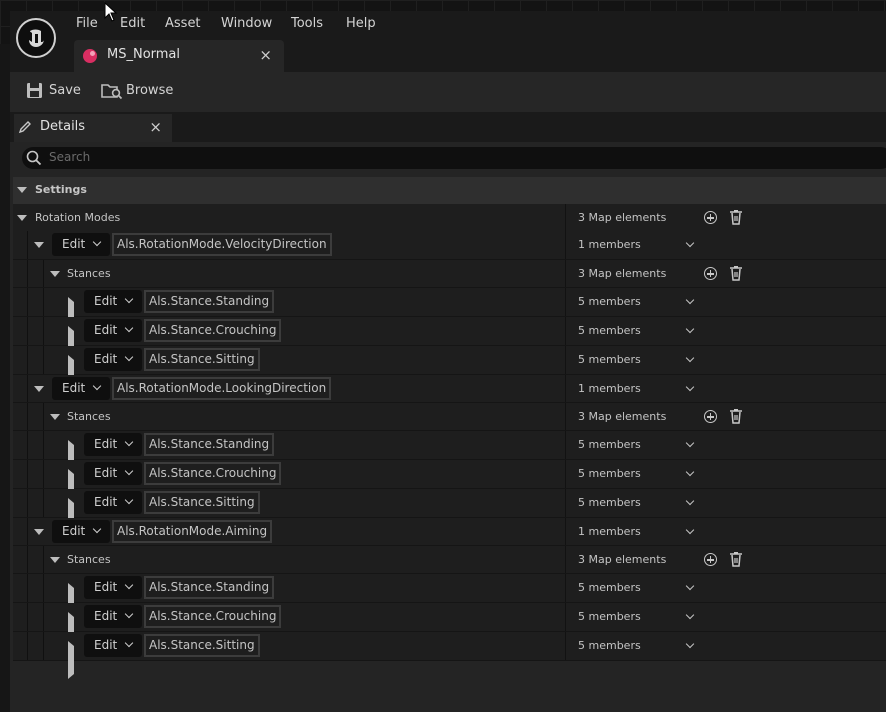 The height and width of the screenshot is (712, 886). Describe the element at coordinates (179, 56) in the screenshot. I see `document-tab: MS_Normal ×` at that location.